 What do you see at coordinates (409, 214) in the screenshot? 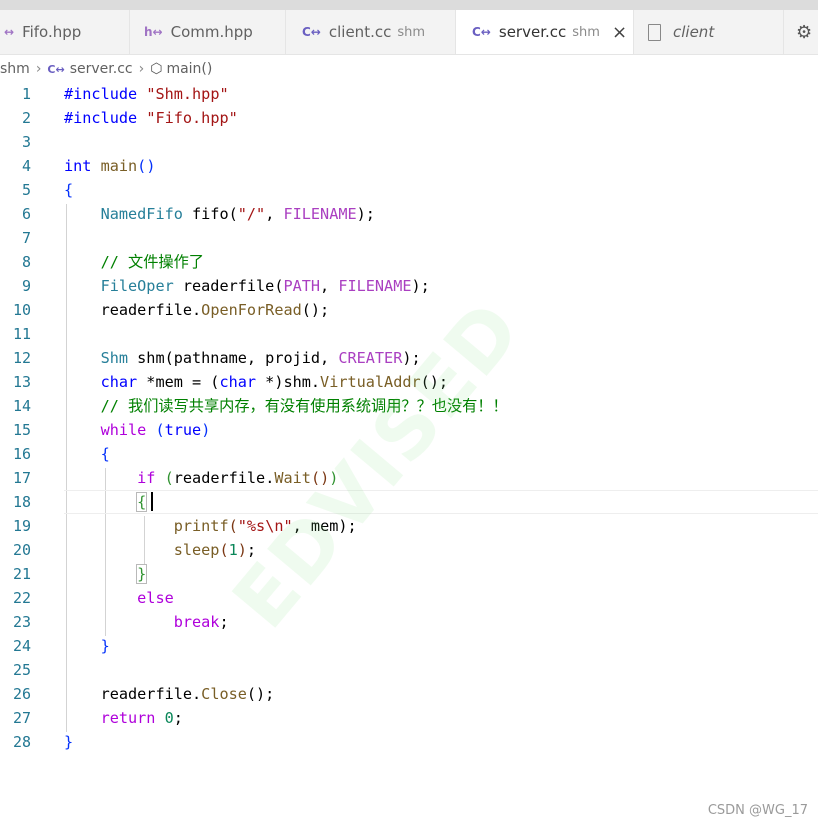
I see `code-line: 6 NamedFifo fifo("/", FILENAME);` at bounding box center [409, 214].